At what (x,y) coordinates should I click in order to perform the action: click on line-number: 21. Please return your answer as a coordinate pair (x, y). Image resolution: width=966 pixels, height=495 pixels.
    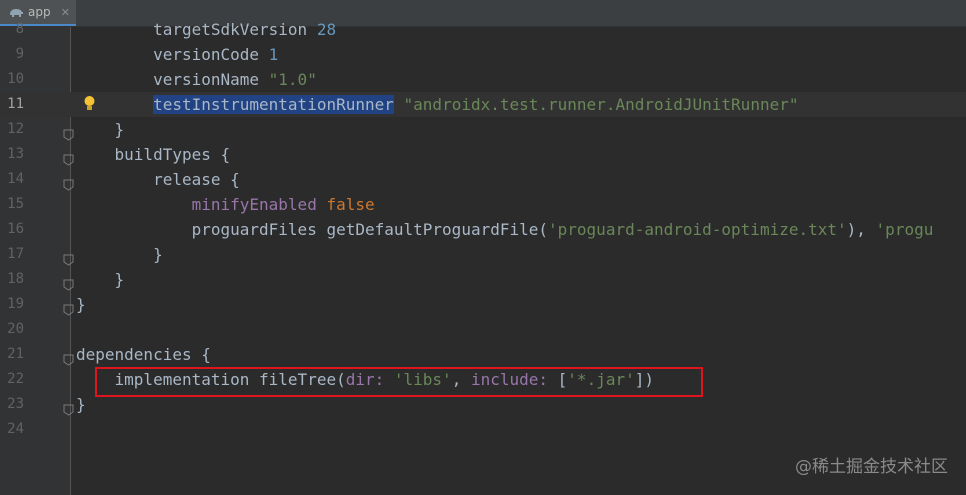
    Looking at the image, I should click on (15, 354).